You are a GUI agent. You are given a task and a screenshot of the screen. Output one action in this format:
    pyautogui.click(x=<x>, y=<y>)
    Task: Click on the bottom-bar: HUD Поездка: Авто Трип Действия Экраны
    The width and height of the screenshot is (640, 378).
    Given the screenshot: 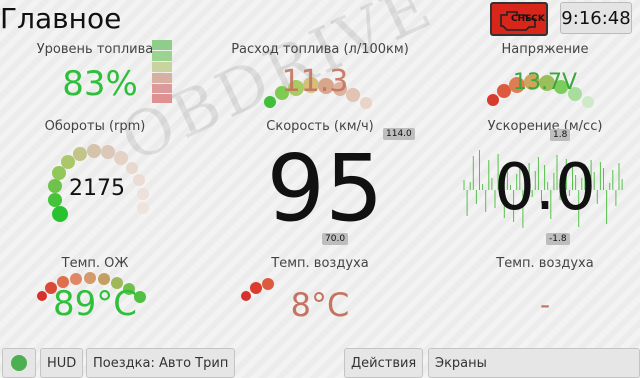 What is the action you would take?
    pyautogui.click(x=320, y=362)
    